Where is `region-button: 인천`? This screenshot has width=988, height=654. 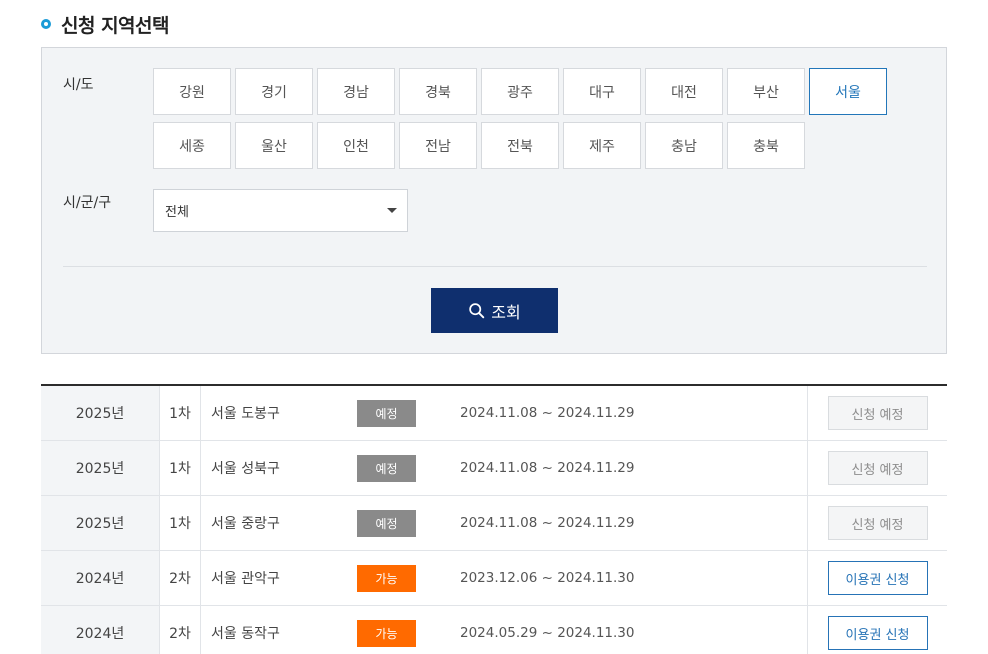 region-button: 인천 is located at coordinates (356, 145).